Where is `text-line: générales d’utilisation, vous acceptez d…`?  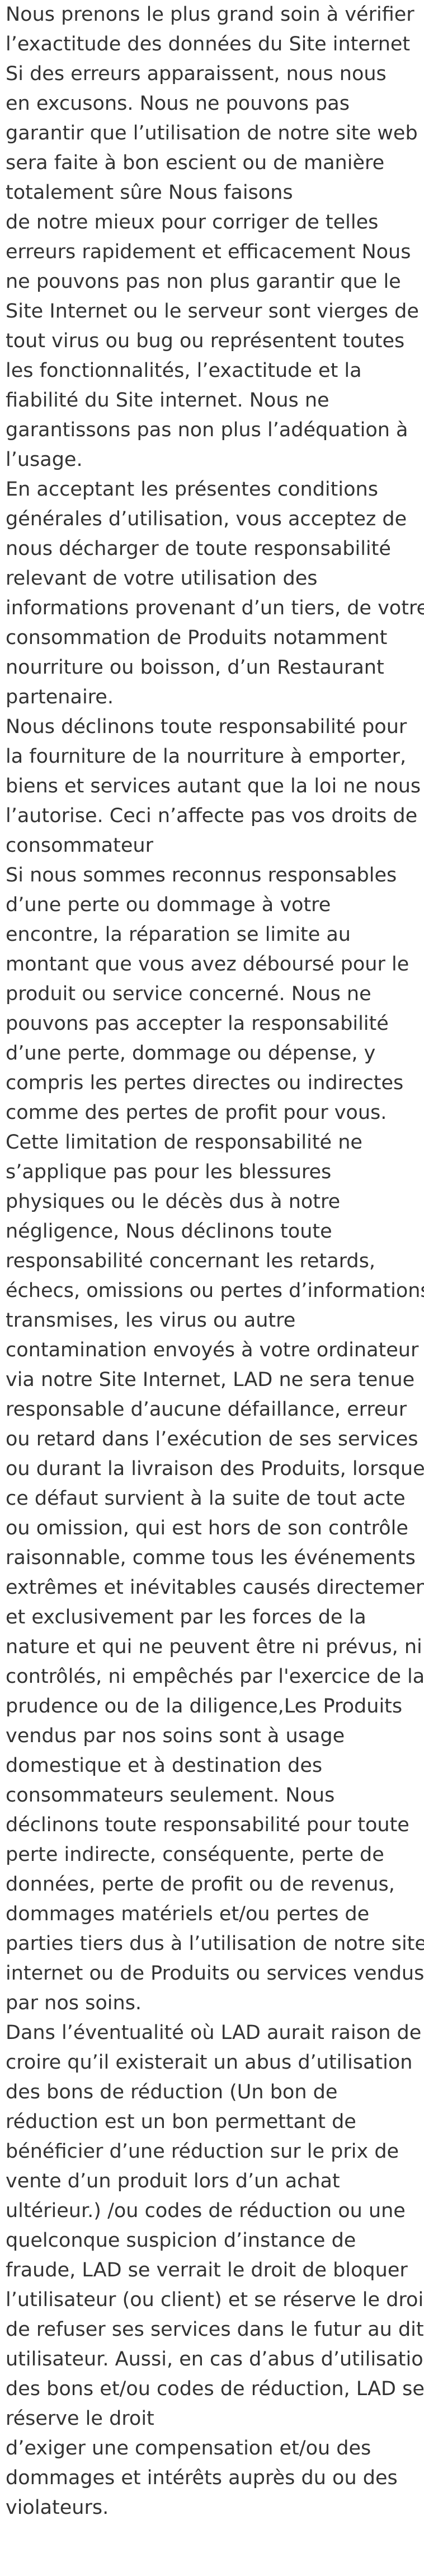 text-line: générales d’utilisation, vous acceptez d… is located at coordinates (206, 519).